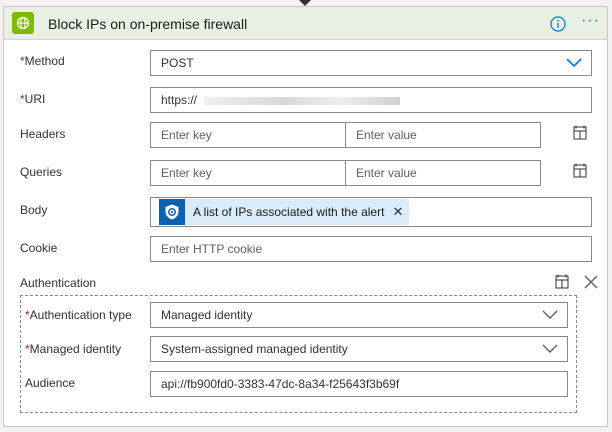  I want to click on action-header: Block IPs on on-premise firewall ···, so click(305, 23).